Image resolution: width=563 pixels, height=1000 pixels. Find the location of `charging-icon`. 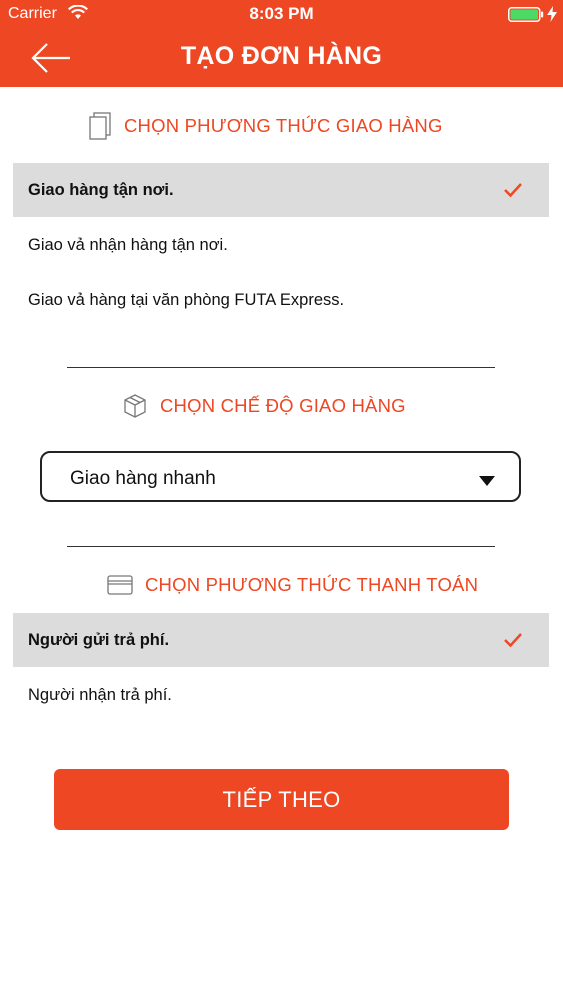

charging-icon is located at coordinates (552, 16).